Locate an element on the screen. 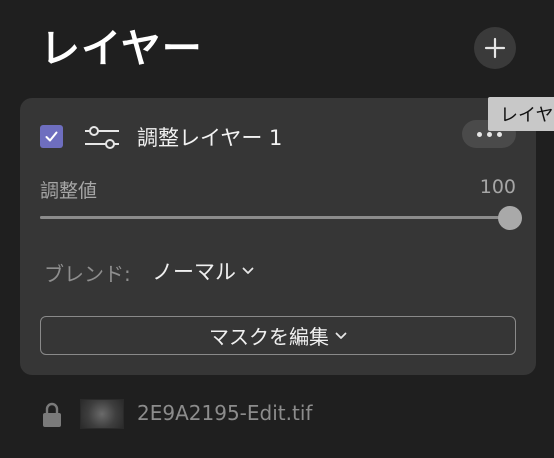  layer-visibility-checkbox is located at coordinates (51, 136).